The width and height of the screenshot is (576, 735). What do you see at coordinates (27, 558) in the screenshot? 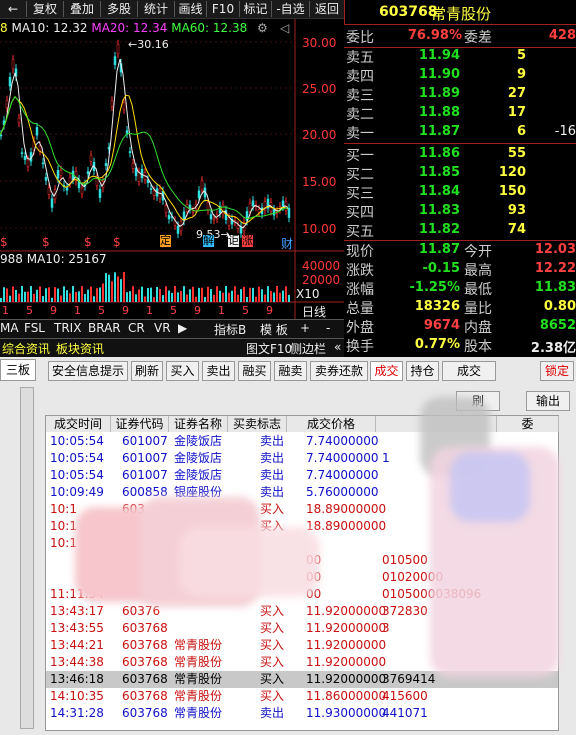
I see `left-scrollbar` at bounding box center [27, 558].